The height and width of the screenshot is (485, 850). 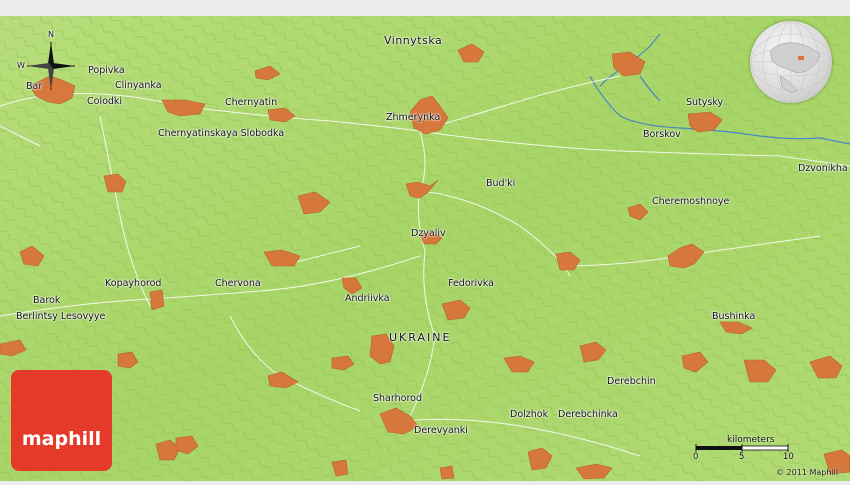 What do you see at coordinates (501, 183) in the screenshot?
I see `place-label-budki: Bud'ki` at bounding box center [501, 183].